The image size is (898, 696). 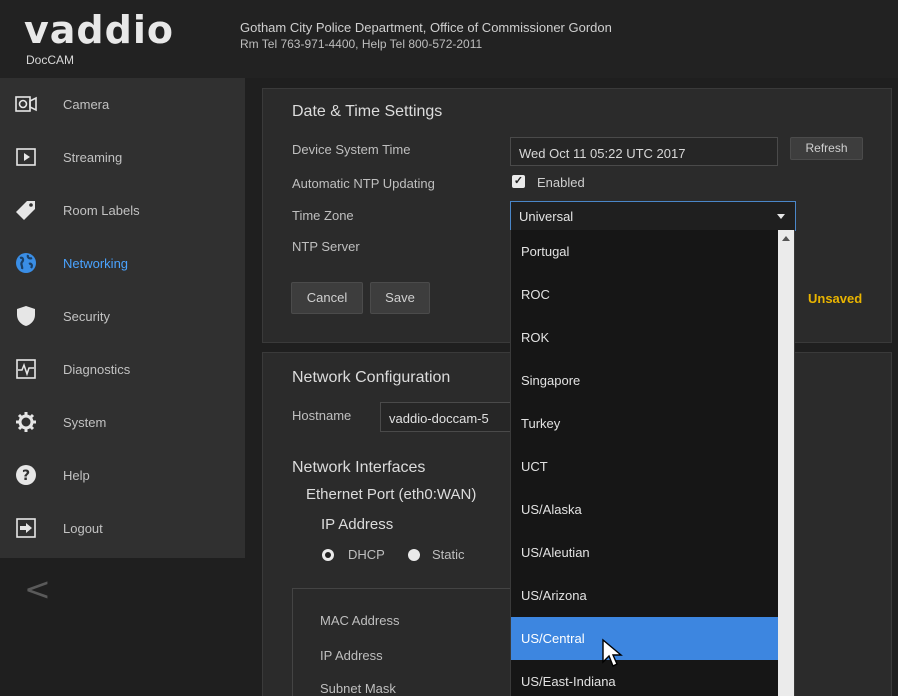 I want to click on ntp-enabled-label: Enabled, so click(x=561, y=182).